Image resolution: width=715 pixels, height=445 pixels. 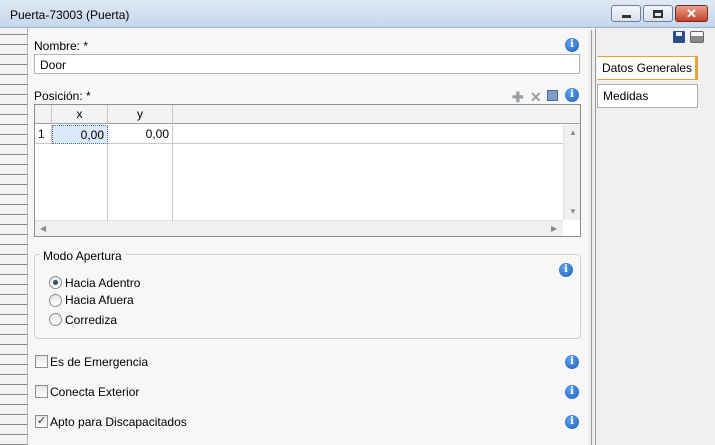 I want to click on vertical-scrollbar: ▲ ▼, so click(x=571, y=172).